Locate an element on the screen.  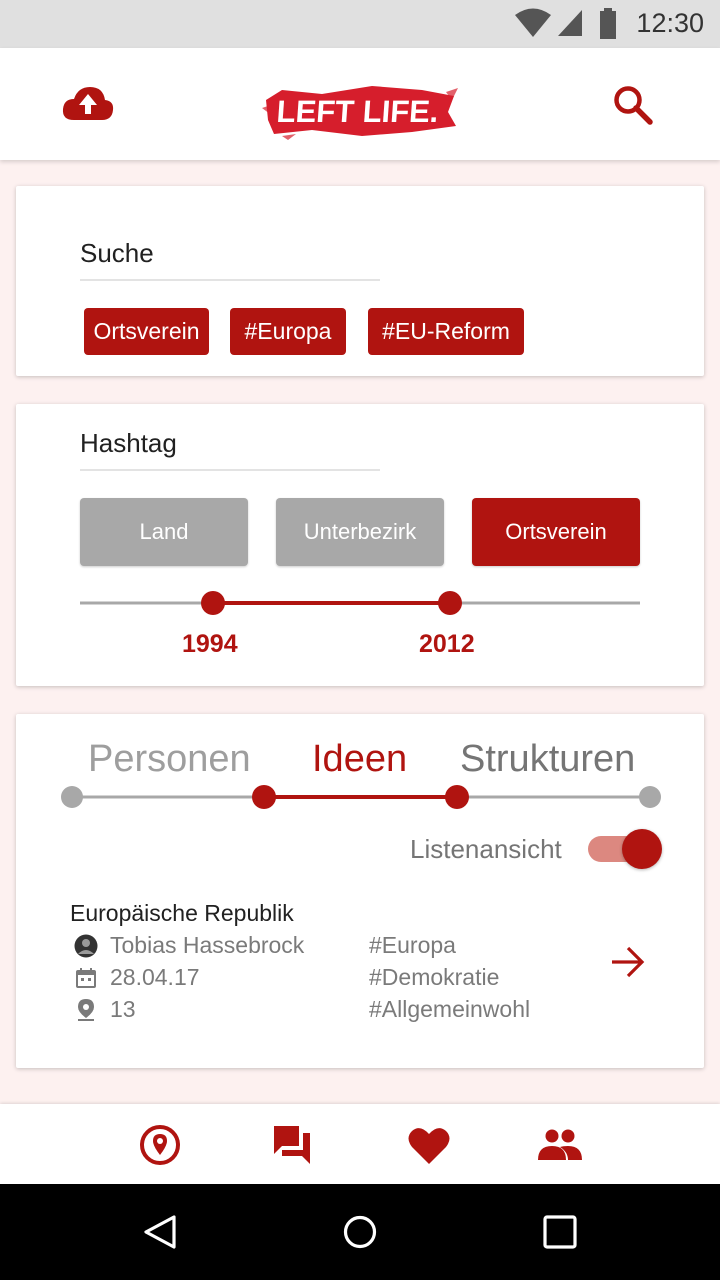
status-time: 12:30 is located at coordinates (670, 23).